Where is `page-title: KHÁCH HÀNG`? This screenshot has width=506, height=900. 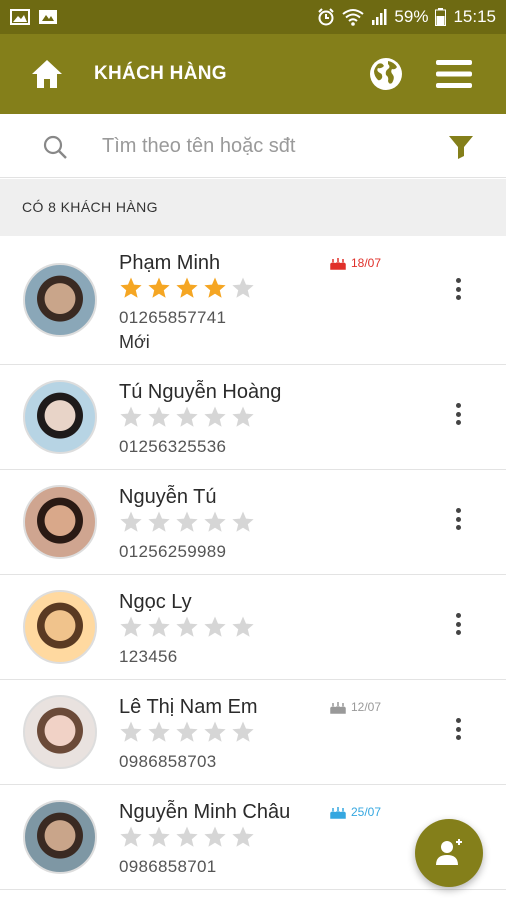 page-title: KHÁCH HÀNG is located at coordinates (160, 73).